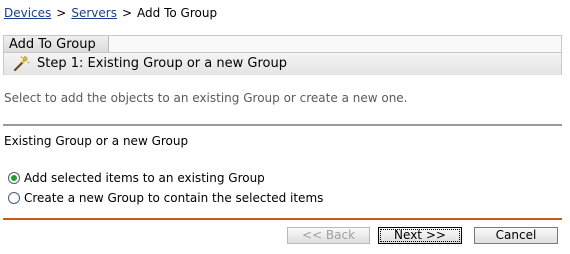  What do you see at coordinates (21, 63) in the screenshot?
I see `wand-icon` at bounding box center [21, 63].